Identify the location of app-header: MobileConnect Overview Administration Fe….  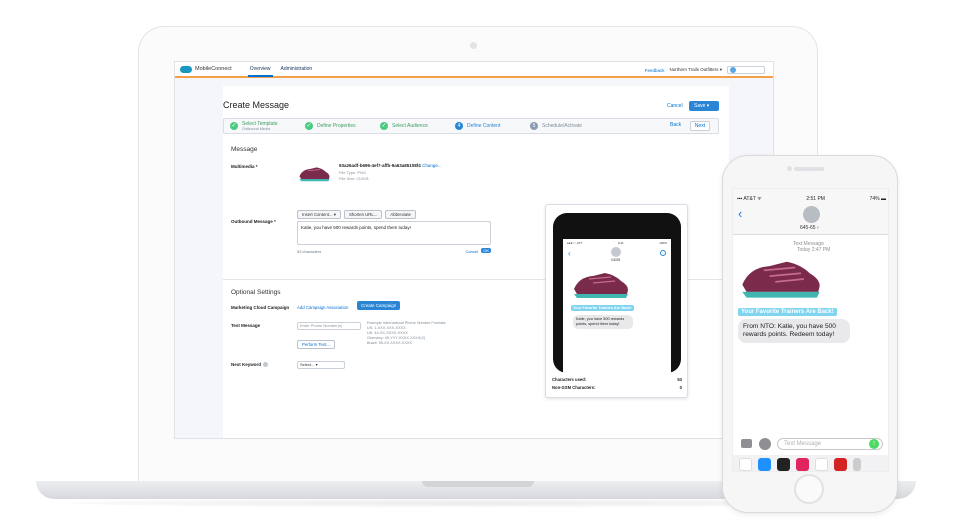
(474, 70).